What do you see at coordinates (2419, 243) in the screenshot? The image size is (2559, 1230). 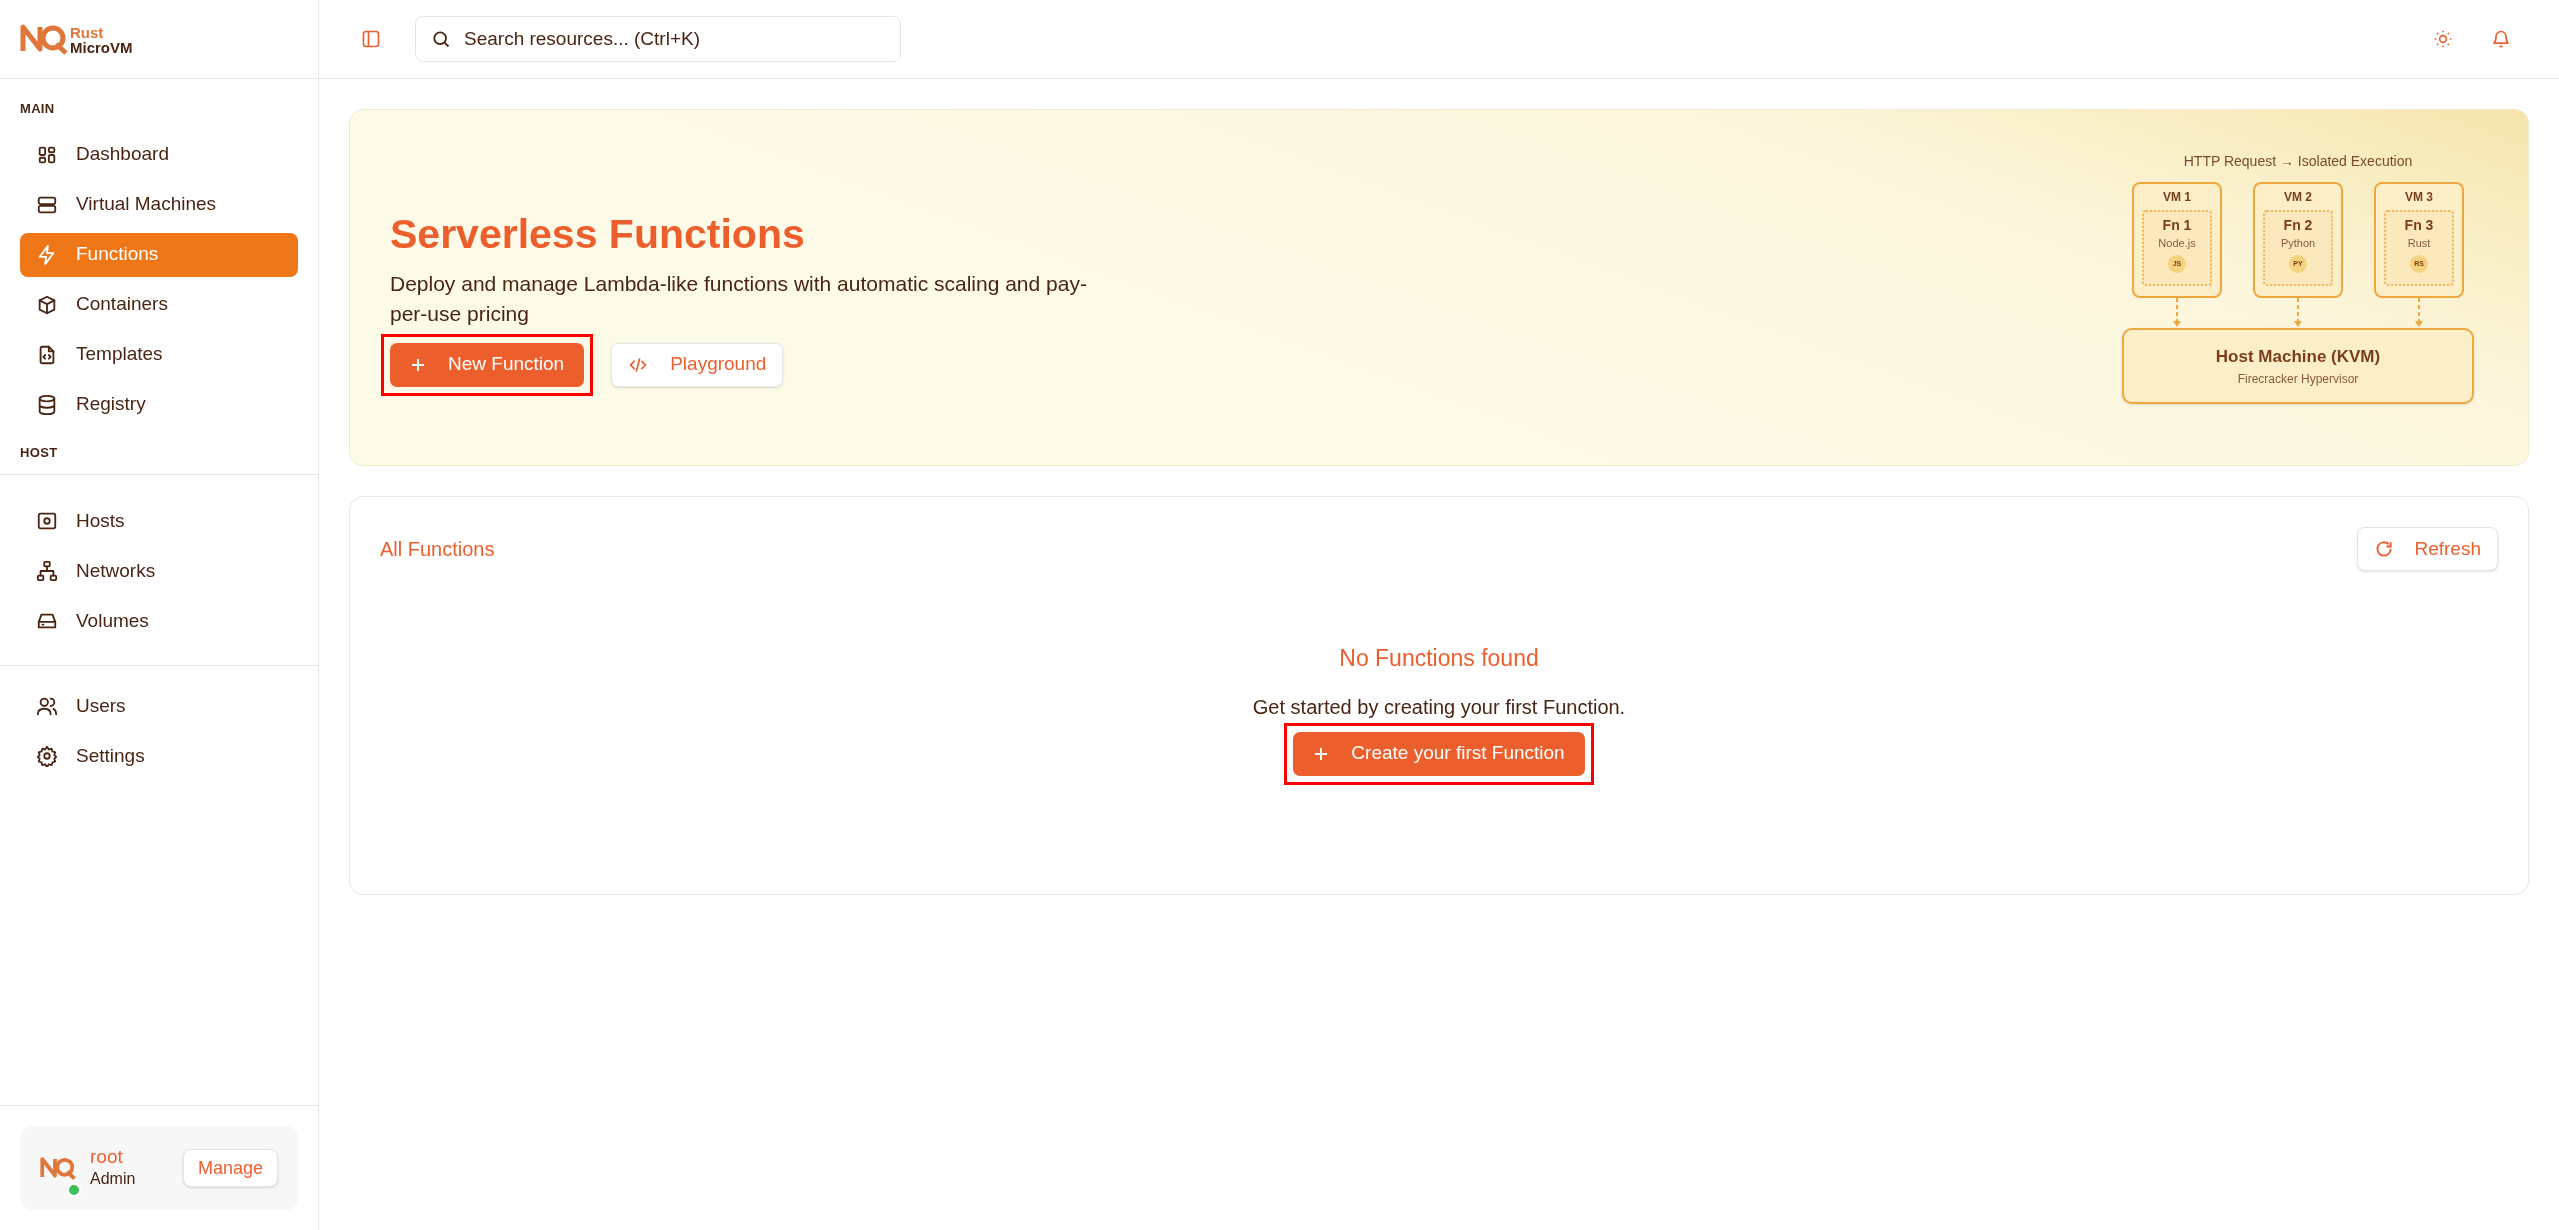 I see `runtime-label: Rust` at bounding box center [2419, 243].